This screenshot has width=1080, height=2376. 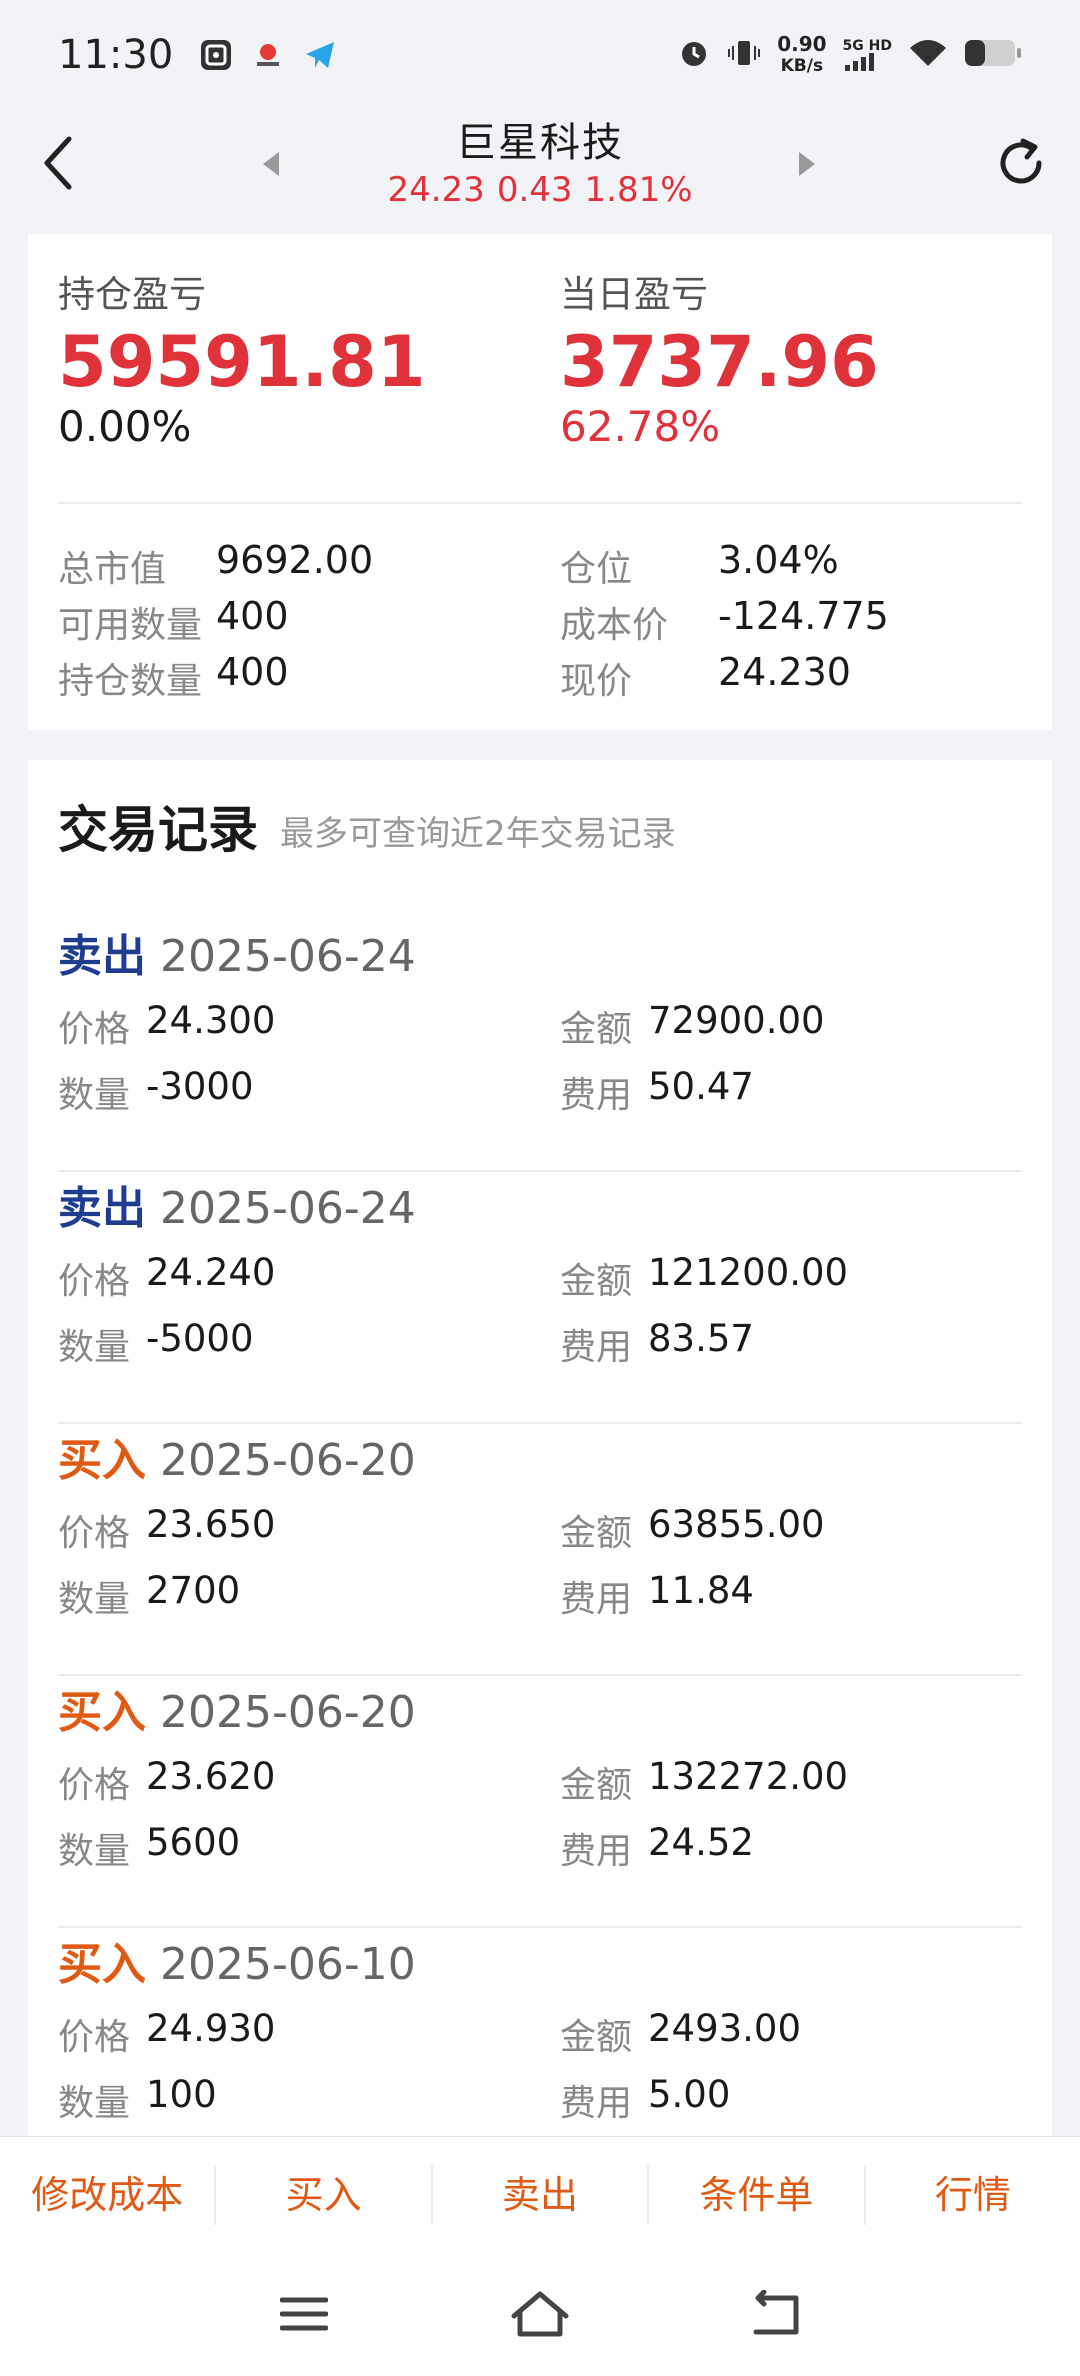 I want to click on stock-price: 24.23, so click(x=436, y=190).